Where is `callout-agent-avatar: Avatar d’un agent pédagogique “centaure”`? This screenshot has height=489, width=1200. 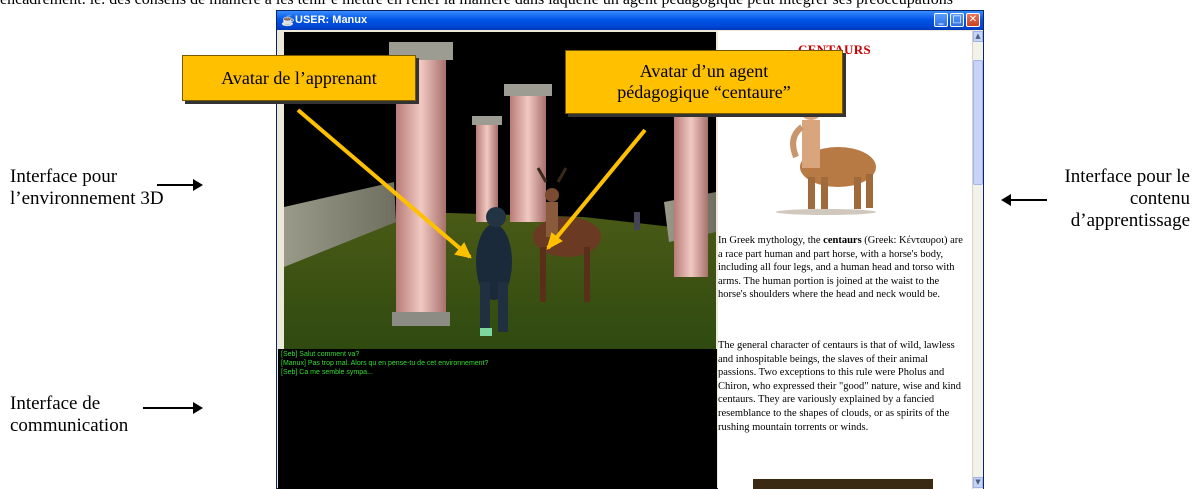
callout-agent-avatar: Avatar d’un agent pédagogique “centaure” is located at coordinates (704, 82).